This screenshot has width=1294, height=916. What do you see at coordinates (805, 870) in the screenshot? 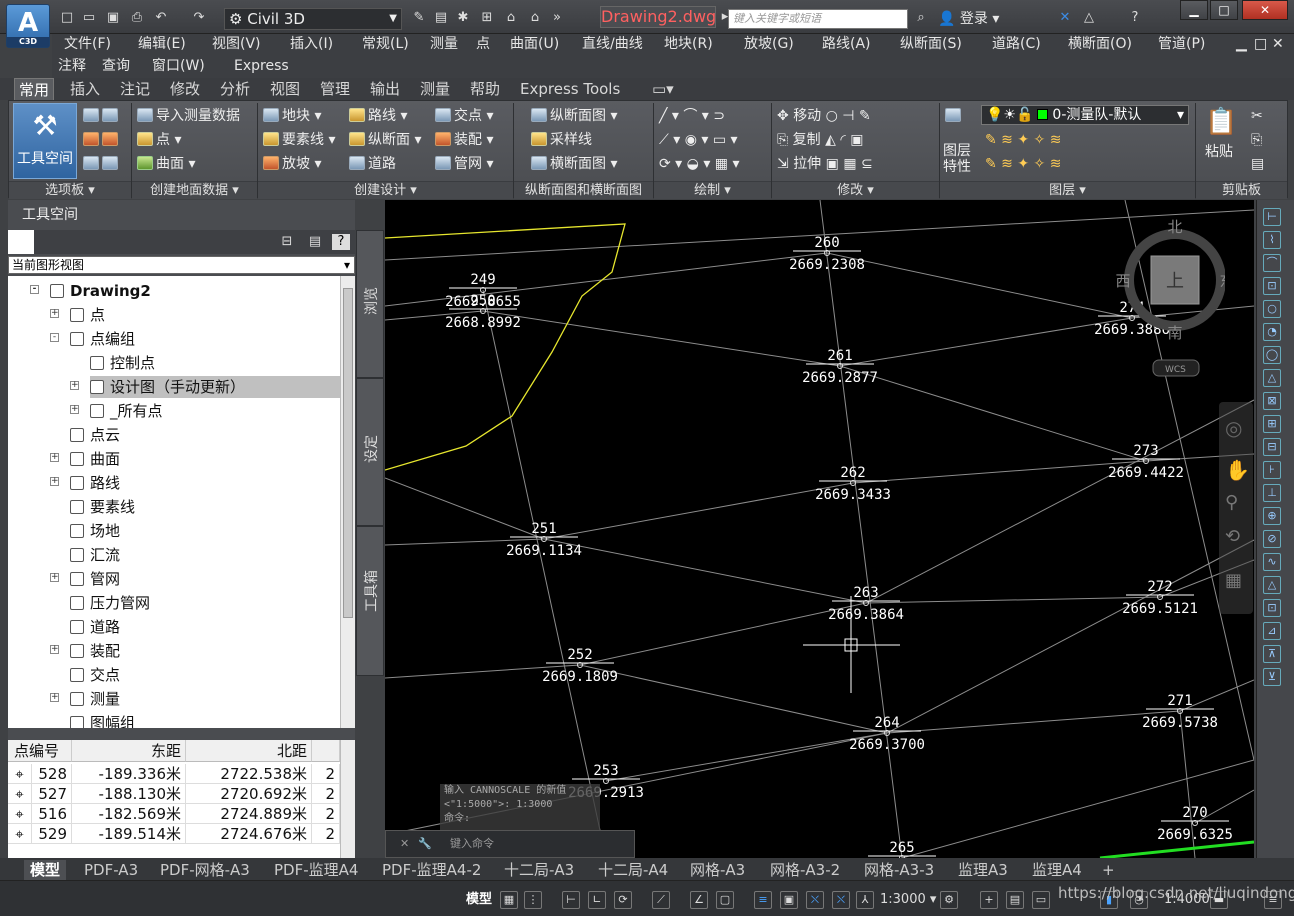
I see `layout-tab: 网格-A3-2` at bounding box center [805, 870].